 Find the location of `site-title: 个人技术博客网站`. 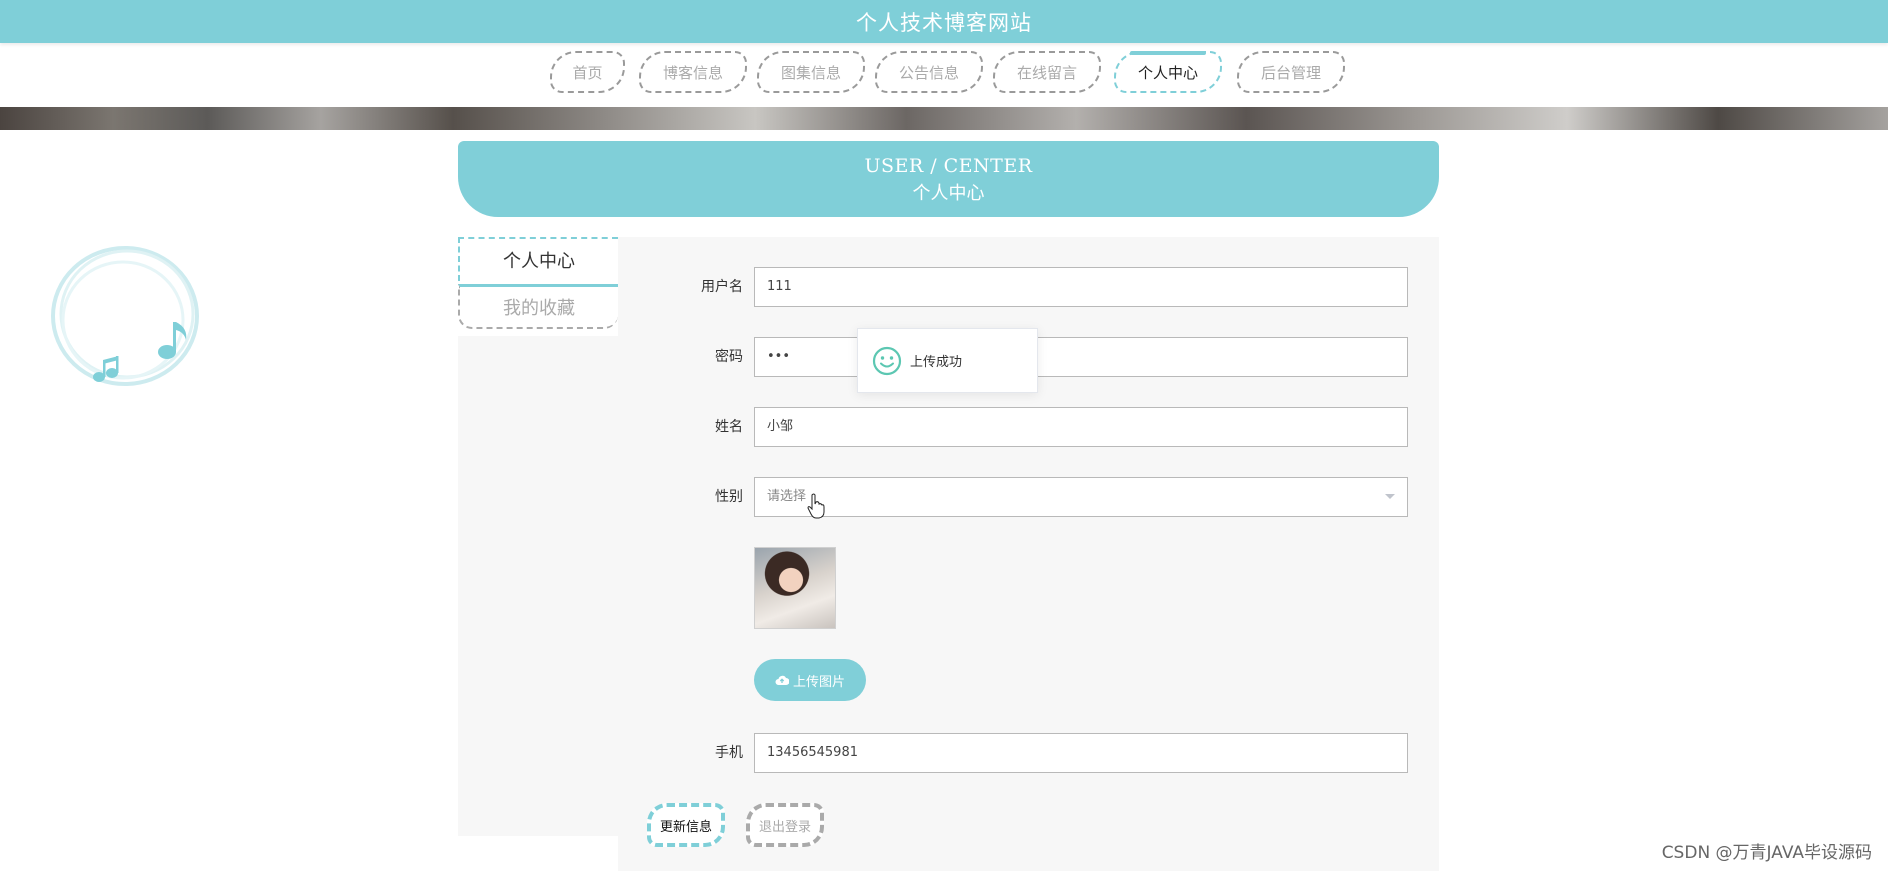

site-title: 个人技术博客网站 is located at coordinates (944, 23).